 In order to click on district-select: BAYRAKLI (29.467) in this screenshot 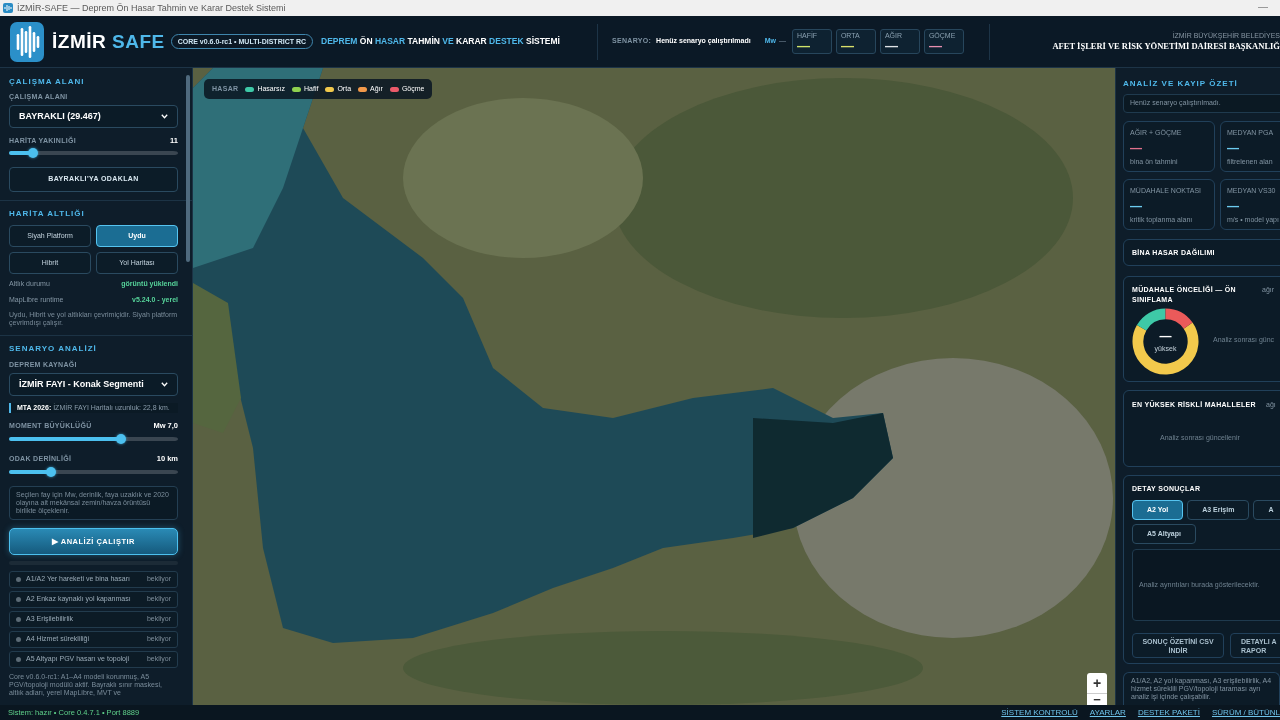, I will do `click(93, 116)`.